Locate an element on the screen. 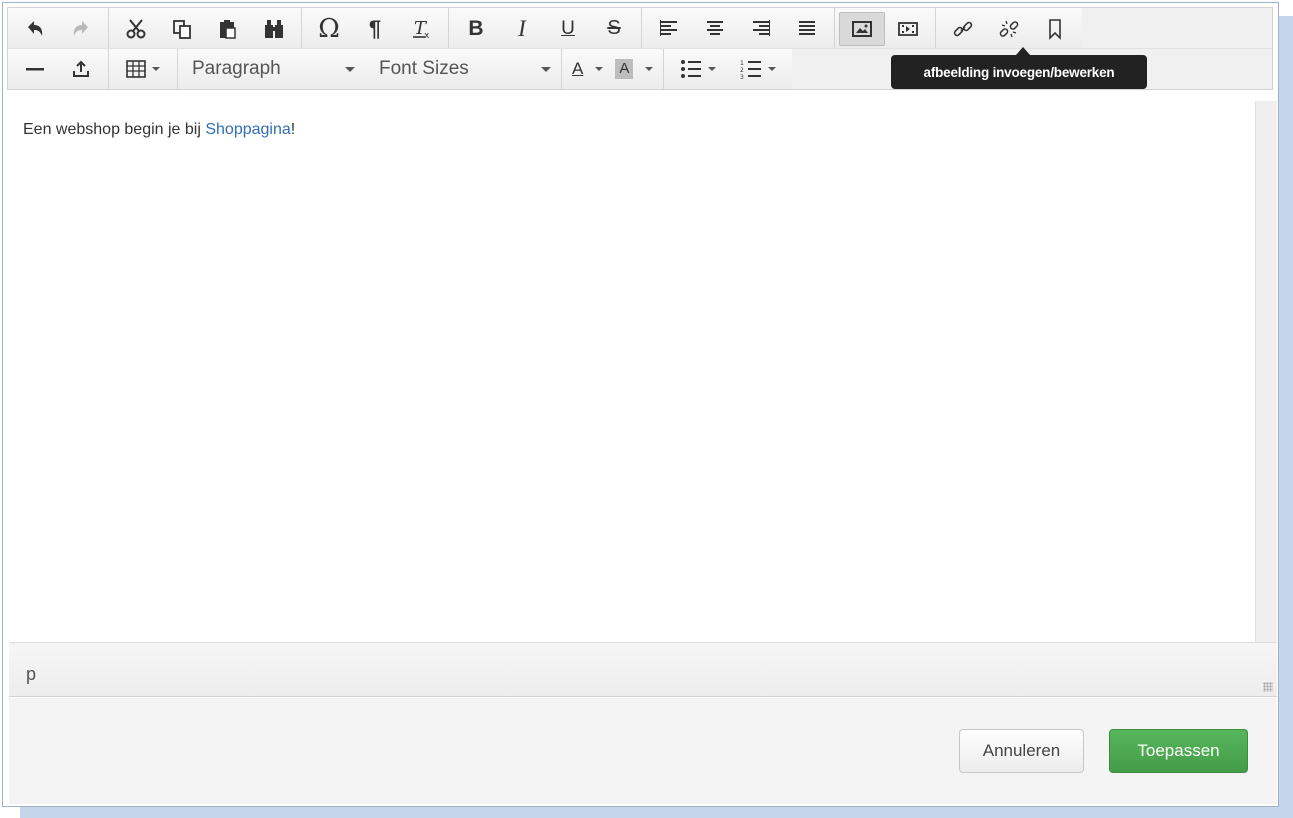 This screenshot has height=818, width=1293. bold-icon: B is located at coordinates (476, 29).